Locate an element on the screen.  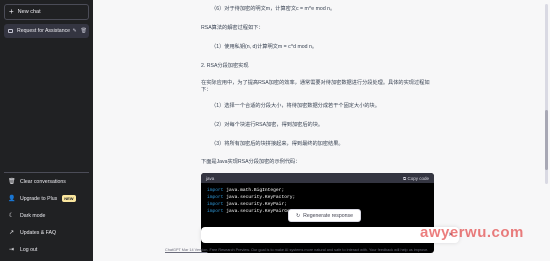
external-link-icon: ↗ is located at coordinates (11, 233).